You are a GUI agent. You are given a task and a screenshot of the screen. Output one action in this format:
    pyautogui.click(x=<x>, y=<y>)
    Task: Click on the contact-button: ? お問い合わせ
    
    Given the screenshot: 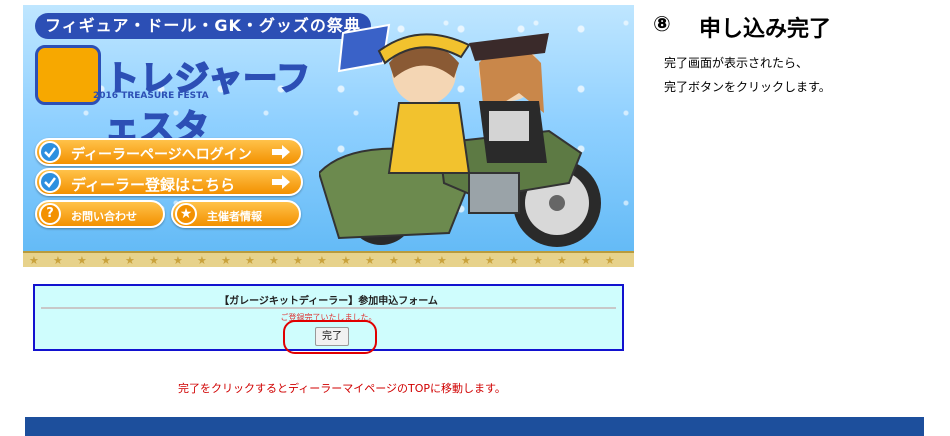 What is the action you would take?
    pyautogui.click(x=100, y=214)
    